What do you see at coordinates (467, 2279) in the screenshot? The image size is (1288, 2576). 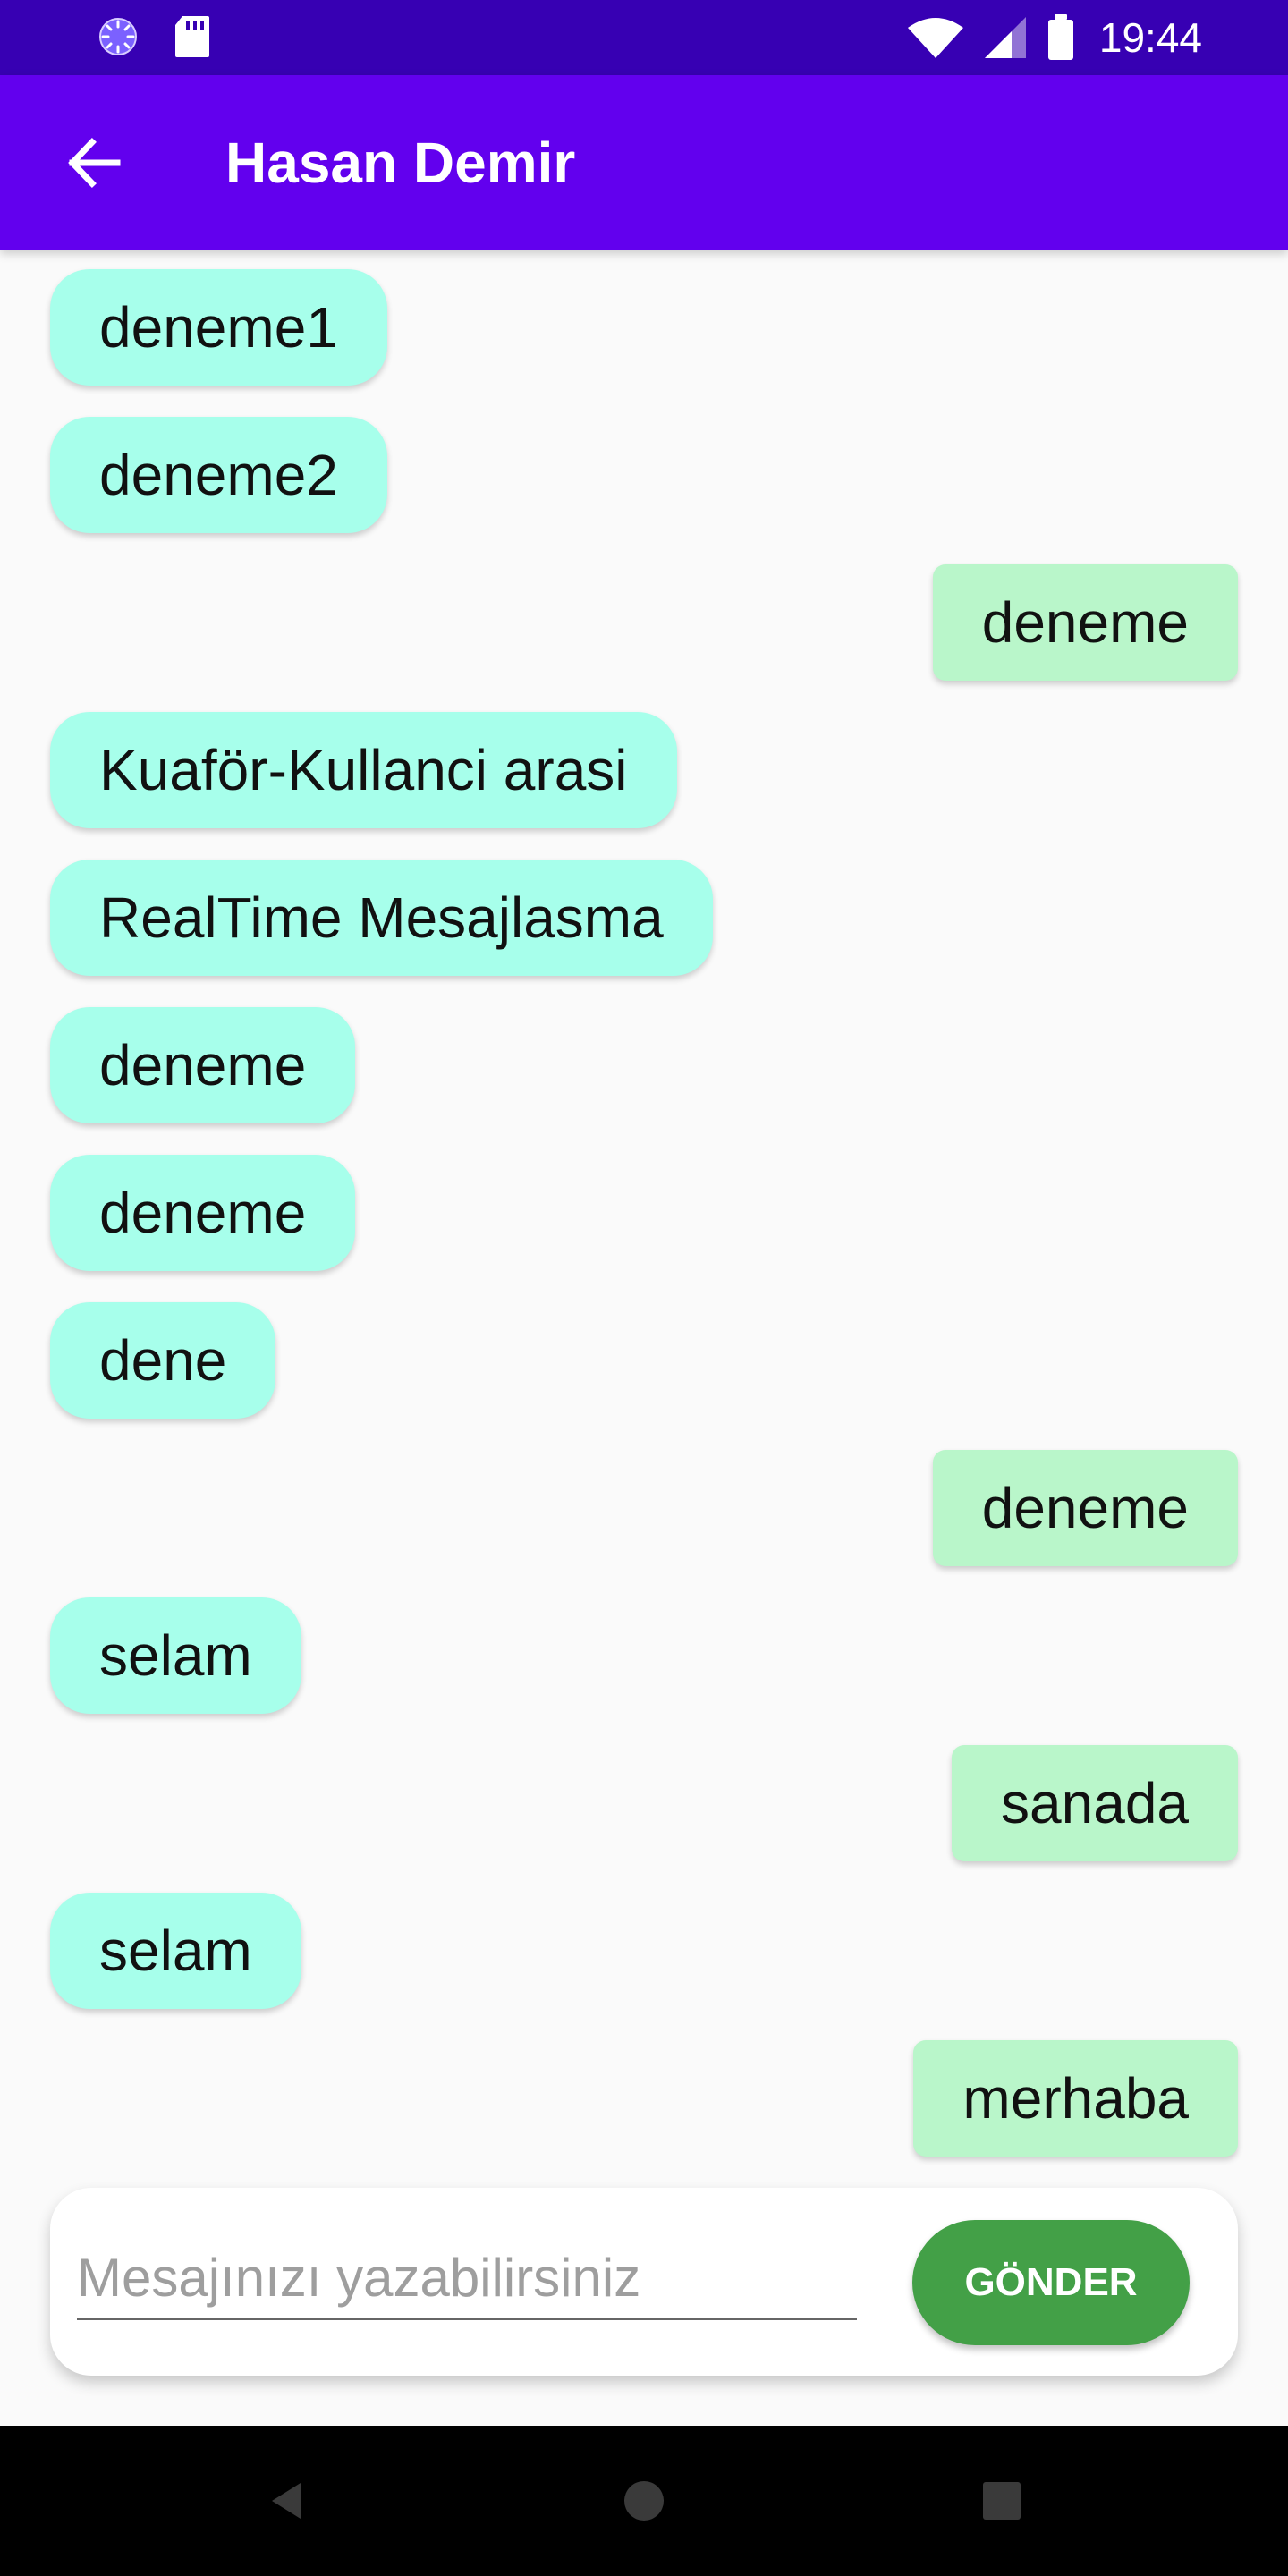 I see `message-input` at bounding box center [467, 2279].